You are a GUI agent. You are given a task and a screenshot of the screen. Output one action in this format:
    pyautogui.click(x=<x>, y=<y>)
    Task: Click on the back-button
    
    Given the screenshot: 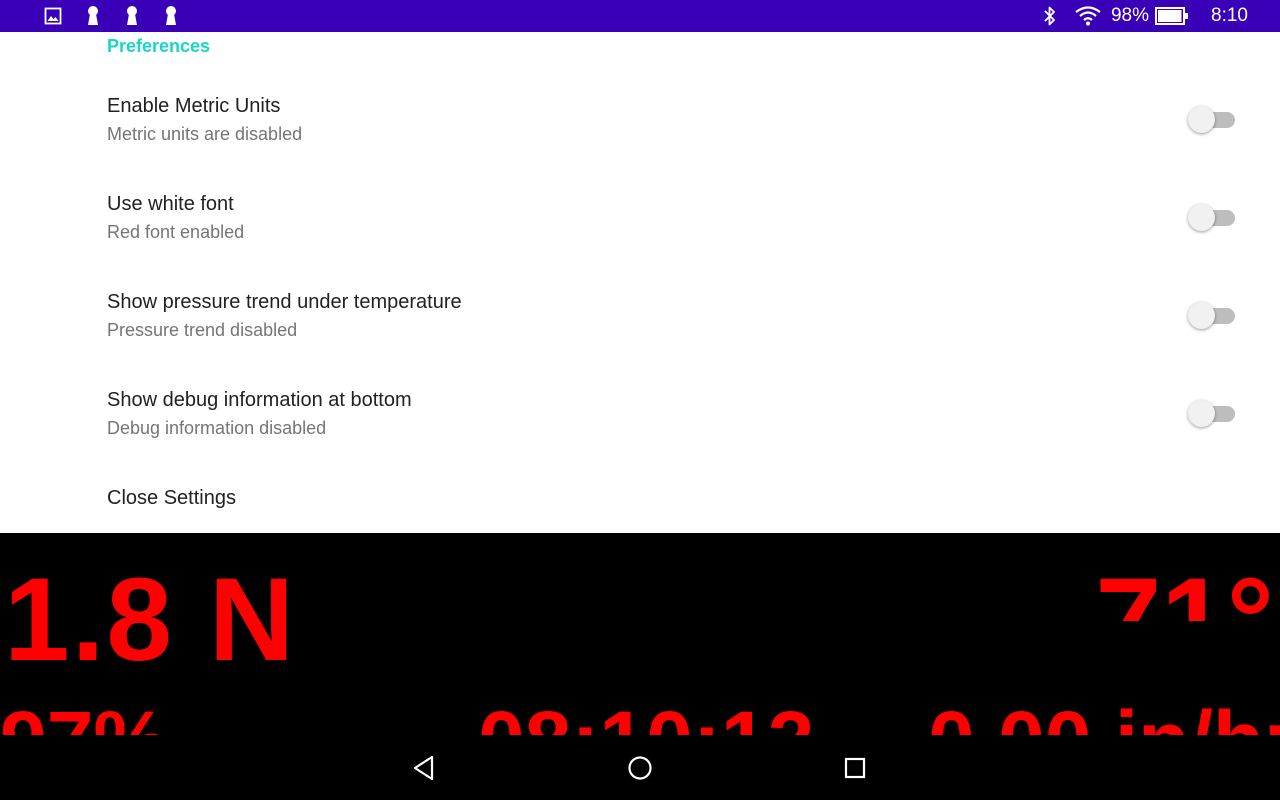 What is the action you would take?
    pyautogui.click(x=424, y=768)
    